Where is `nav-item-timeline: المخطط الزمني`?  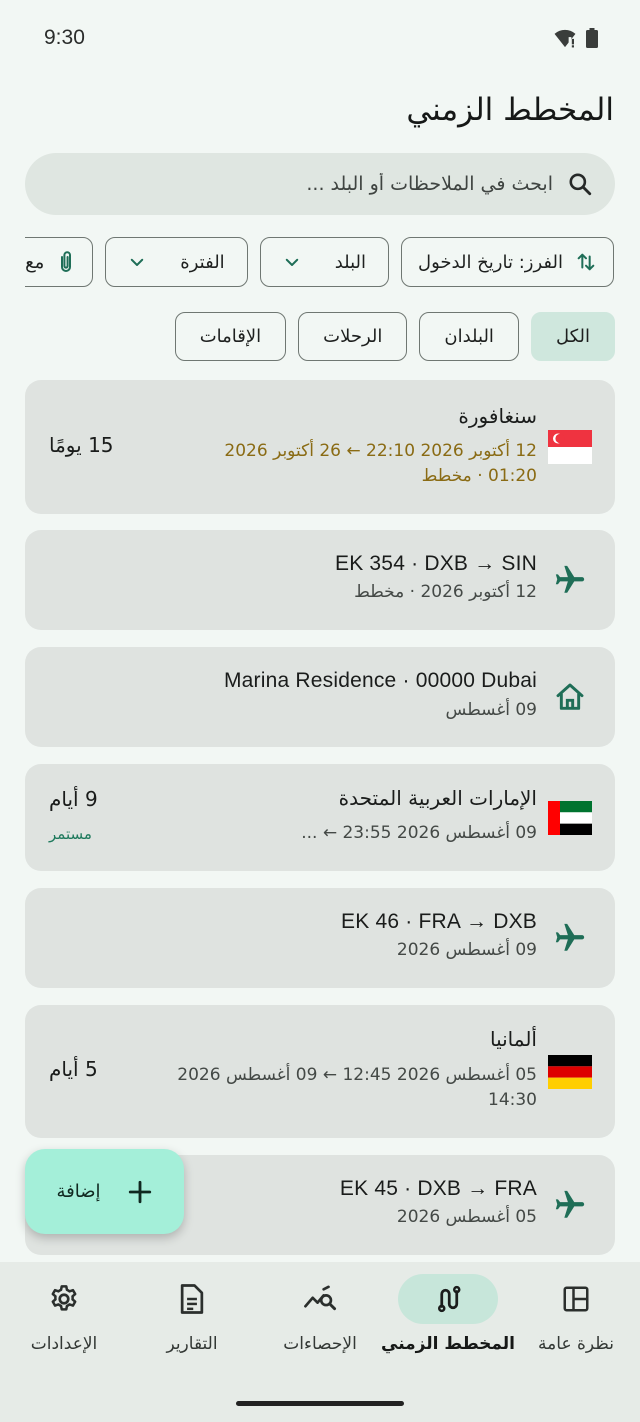
nav-item-timeline: المخطط الزمني is located at coordinates (448, 1314).